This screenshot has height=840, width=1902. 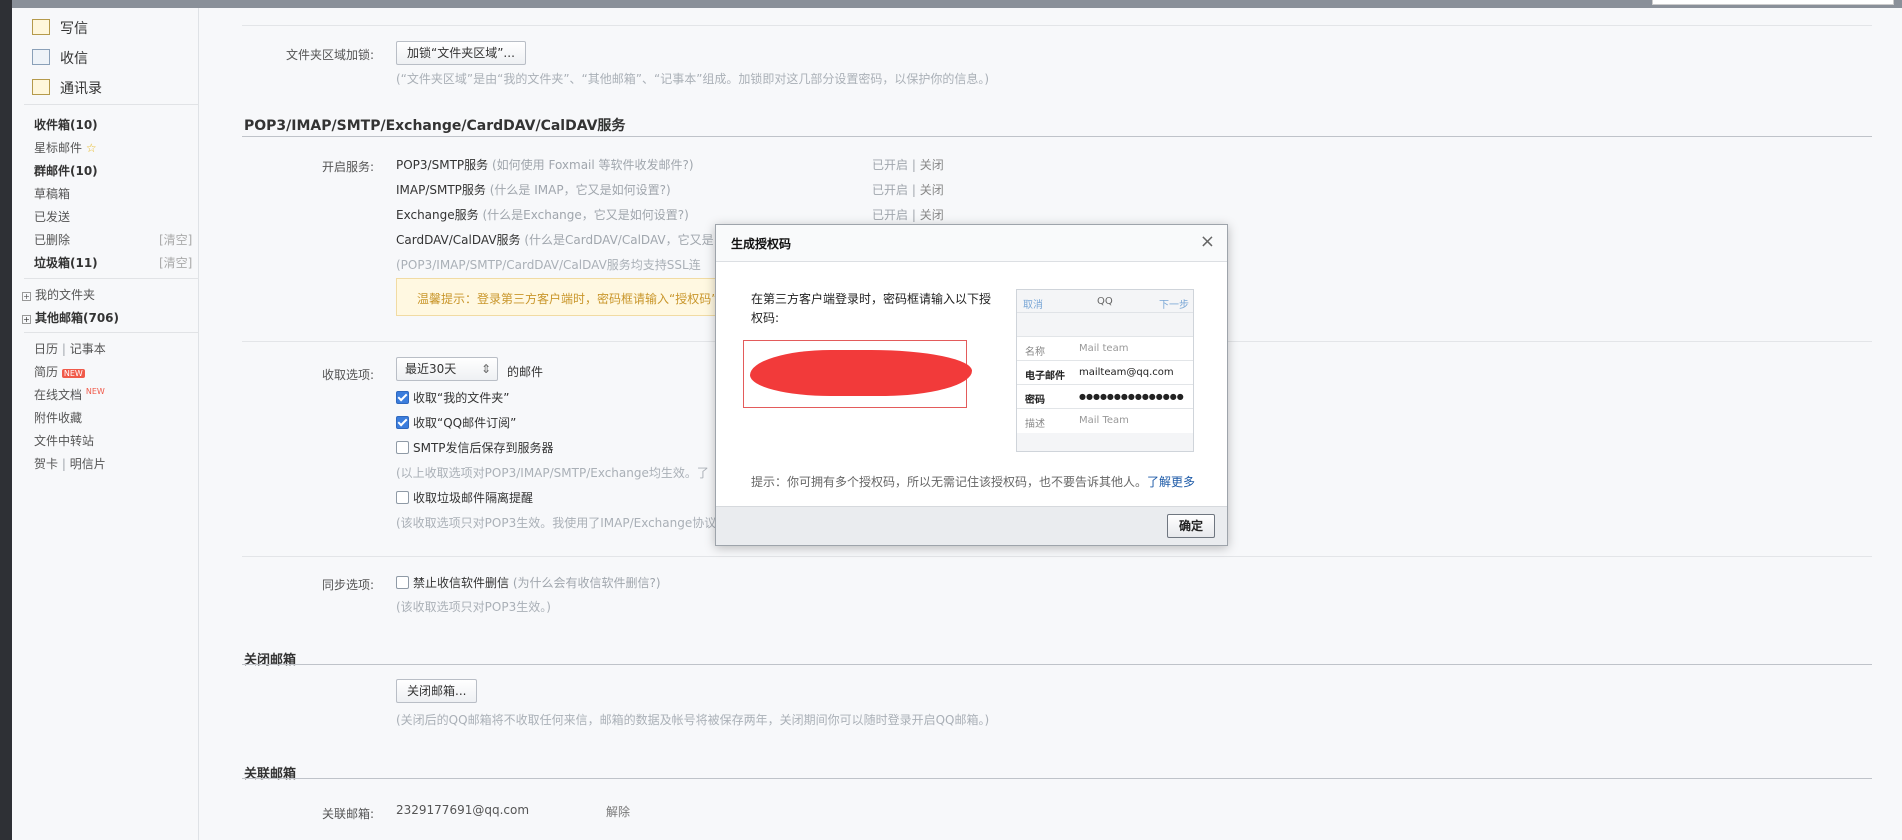 What do you see at coordinates (1773, 2) in the screenshot?
I see `search-input` at bounding box center [1773, 2].